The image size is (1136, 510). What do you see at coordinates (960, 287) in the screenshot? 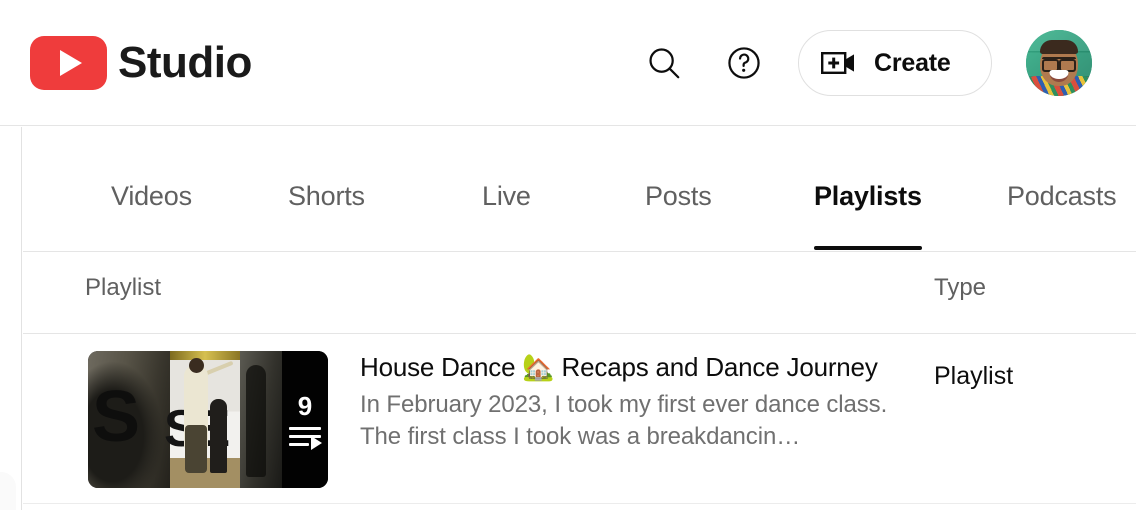
I see `column-header-type: Type` at bounding box center [960, 287].